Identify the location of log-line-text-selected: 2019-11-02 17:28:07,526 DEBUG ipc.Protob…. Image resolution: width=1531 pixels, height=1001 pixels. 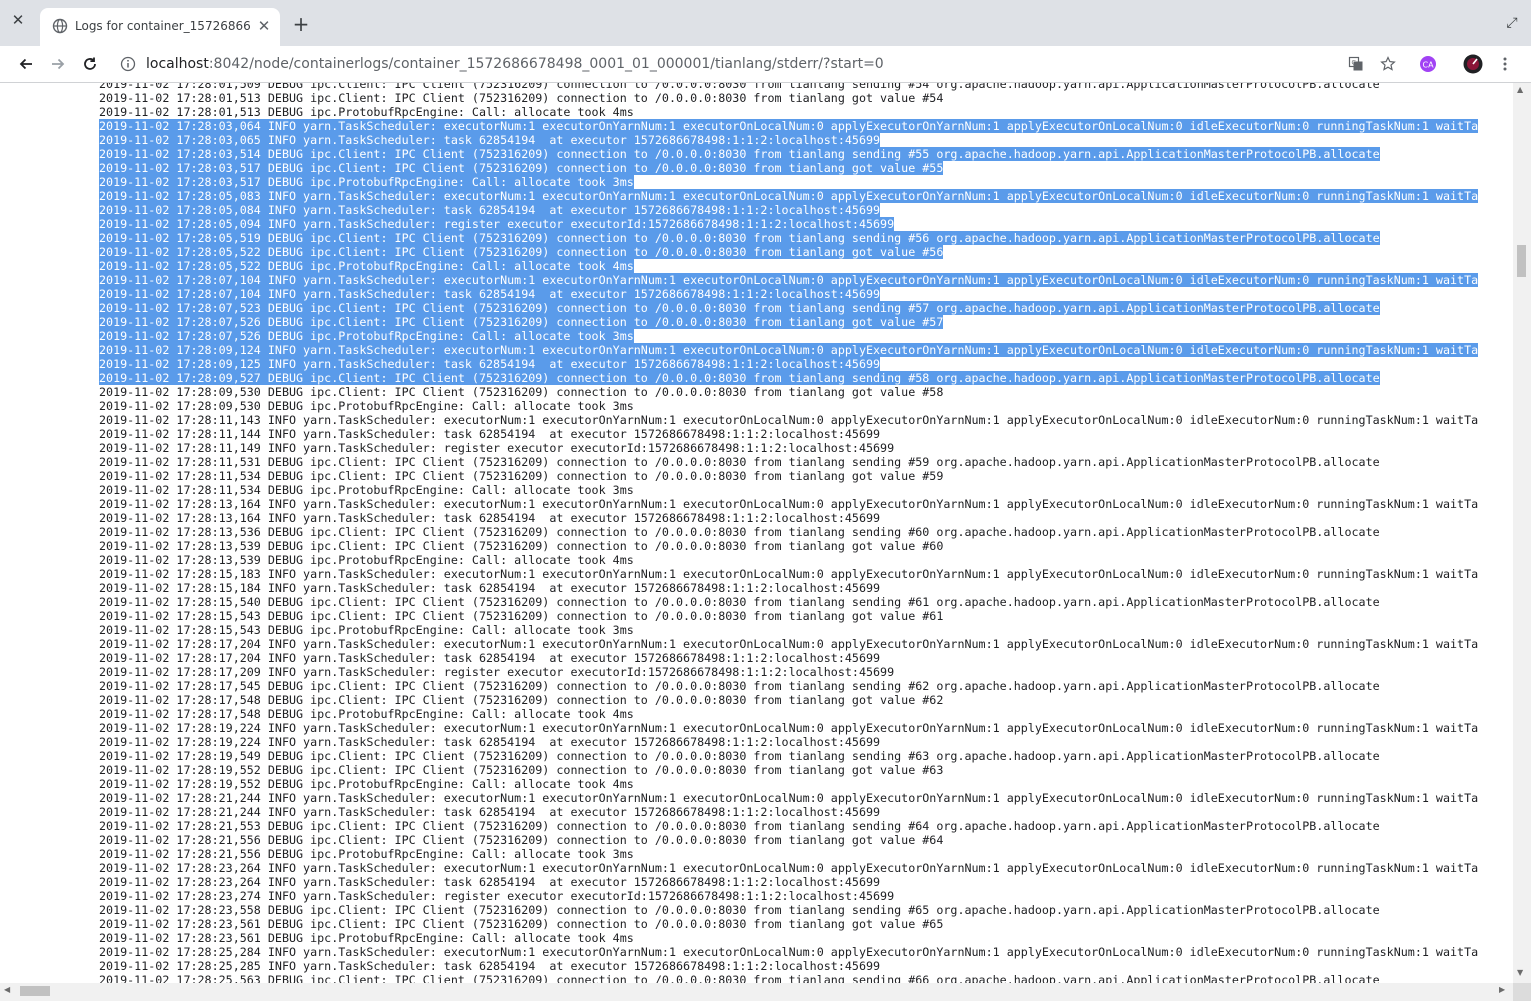
(366, 336).